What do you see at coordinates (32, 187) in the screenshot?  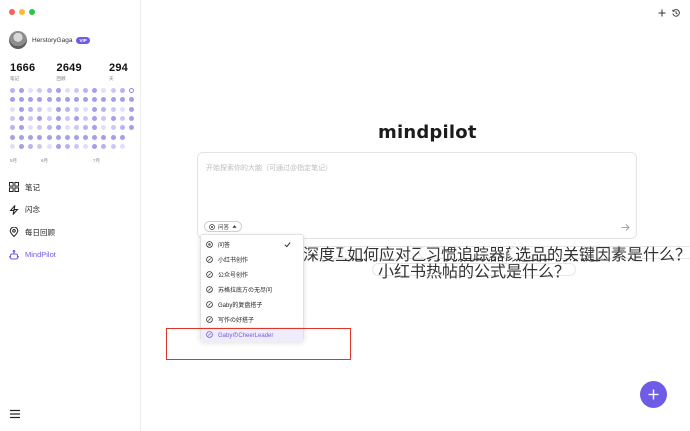 I see `sidebar-item-notes: 笔记` at bounding box center [32, 187].